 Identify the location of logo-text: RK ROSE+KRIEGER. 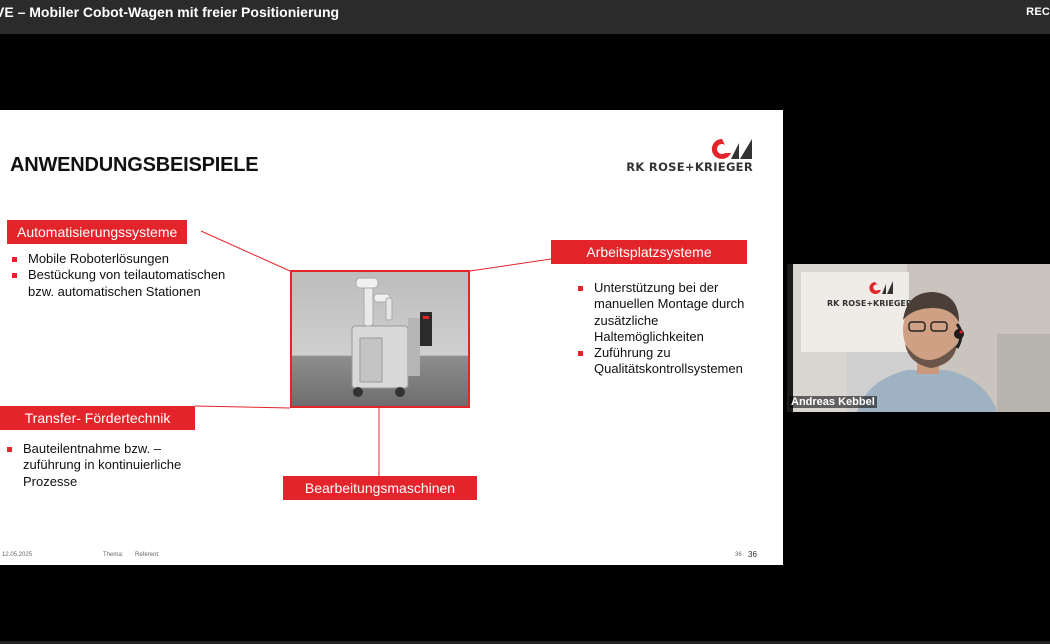
(689, 167).